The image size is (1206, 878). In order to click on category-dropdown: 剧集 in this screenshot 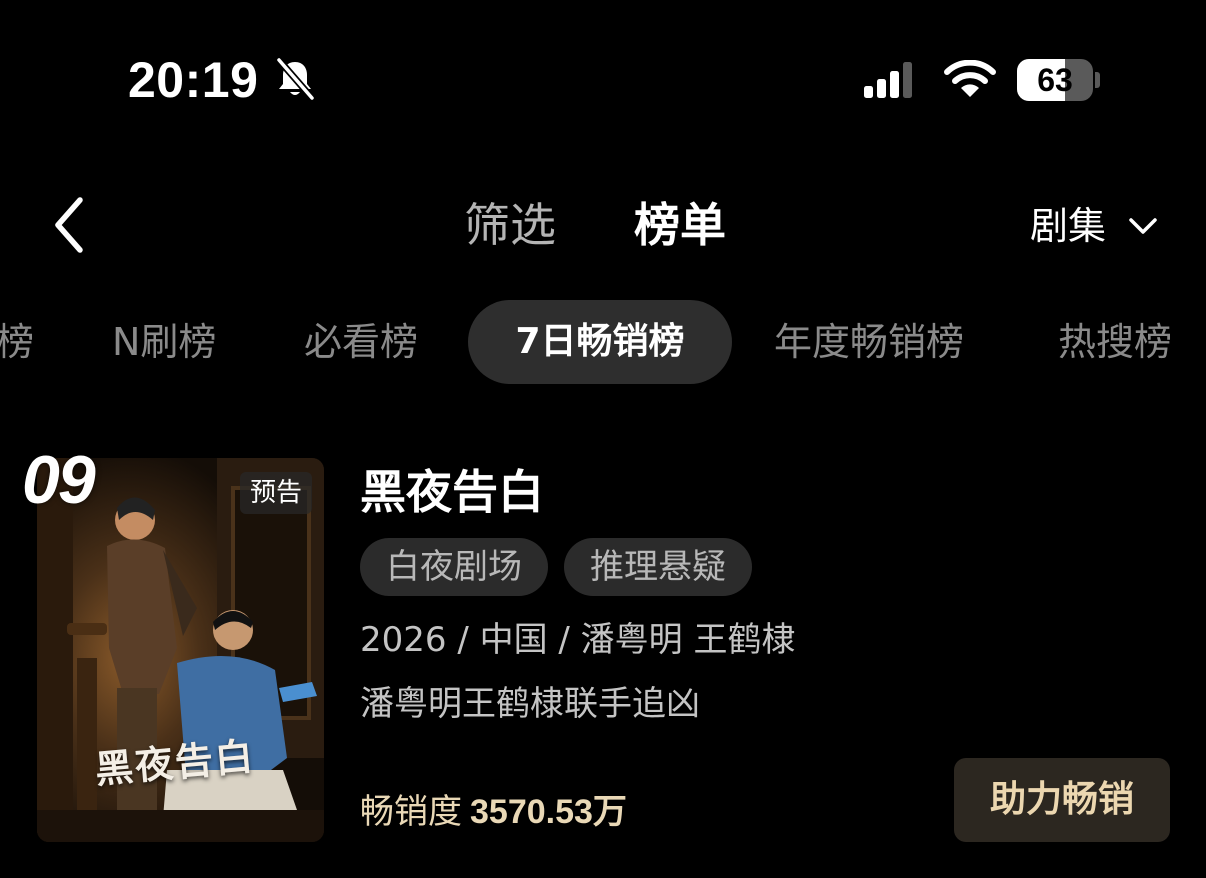, I will do `click(1094, 226)`.